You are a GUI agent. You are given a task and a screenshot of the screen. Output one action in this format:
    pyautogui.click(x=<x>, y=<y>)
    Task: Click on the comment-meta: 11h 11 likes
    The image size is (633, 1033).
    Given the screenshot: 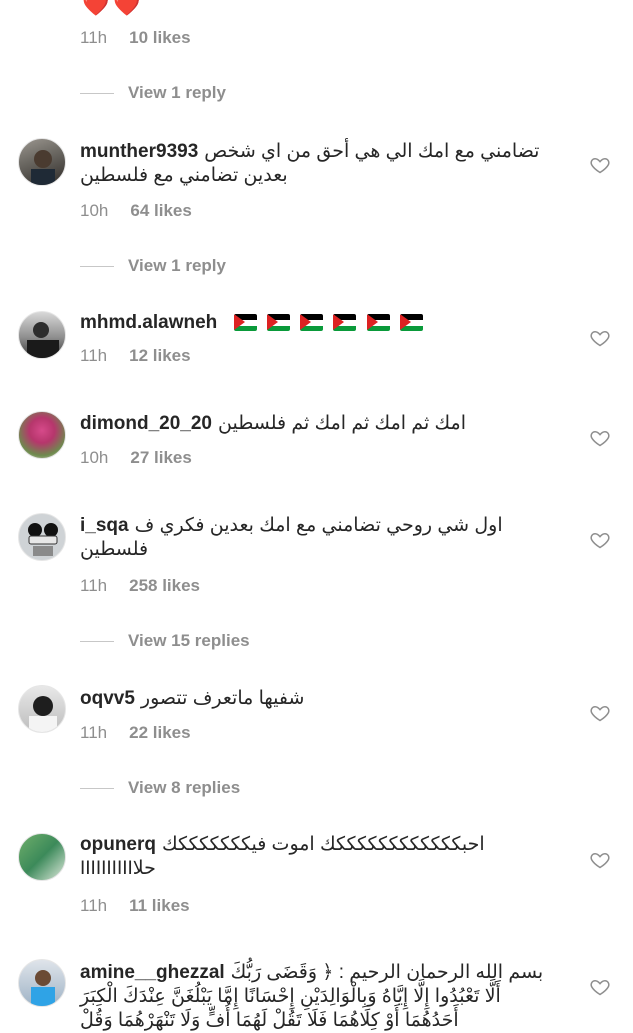 What is the action you would take?
    pyautogui.click(x=135, y=906)
    